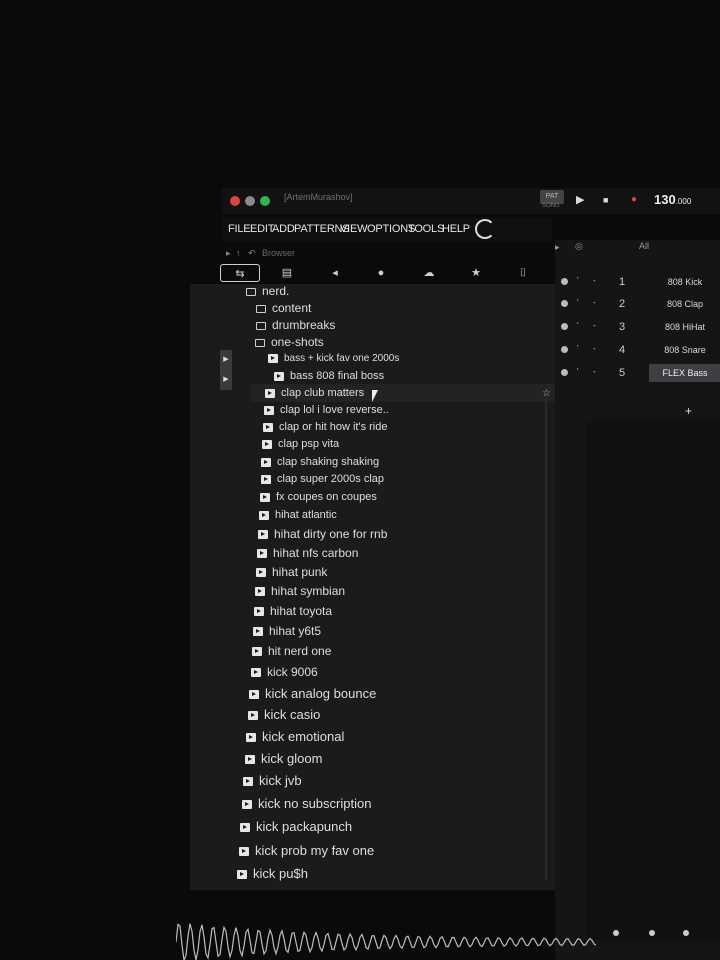  What do you see at coordinates (318, 497) in the screenshot?
I see `file-item: fx coupes on coupes` at bounding box center [318, 497].